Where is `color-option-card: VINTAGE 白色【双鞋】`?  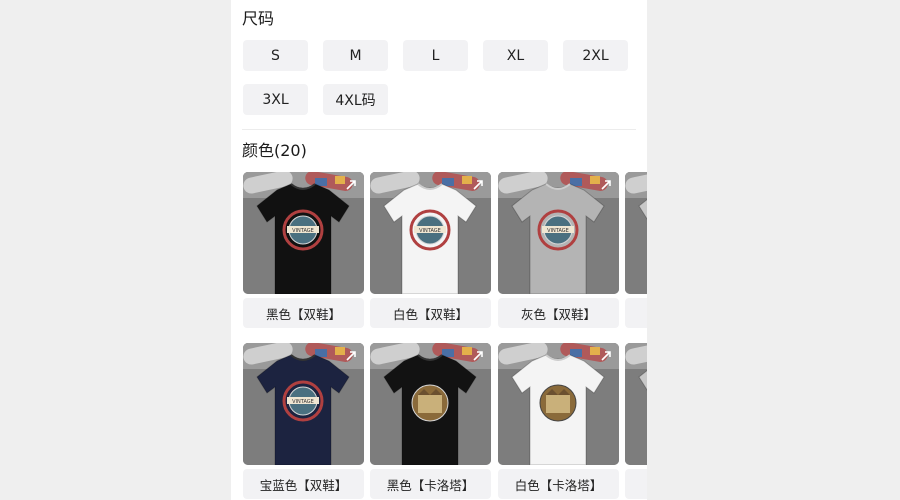 color-option-card: VINTAGE 白色【双鞋】 is located at coordinates (430, 250).